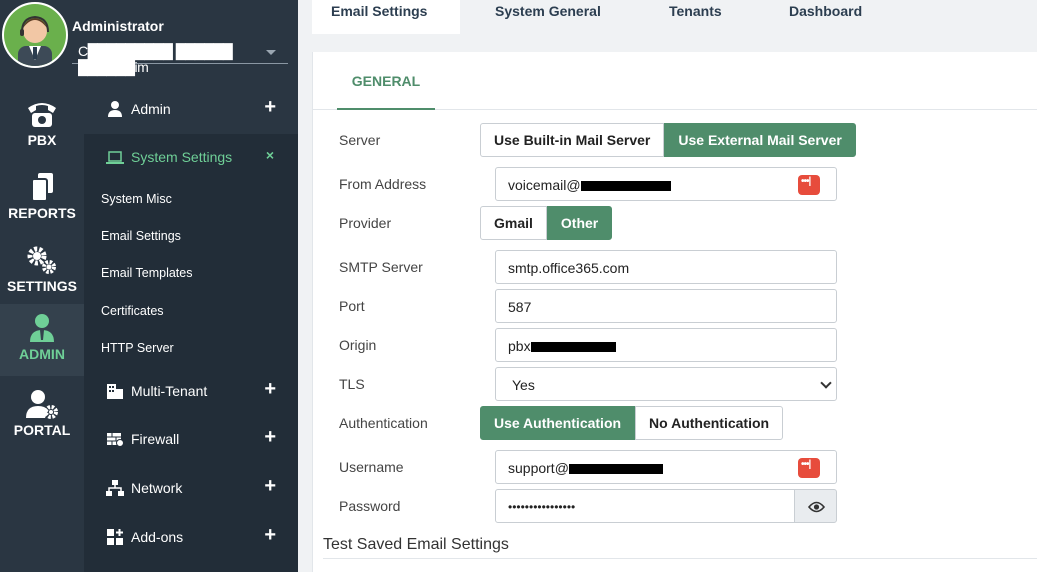 This screenshot has width=1037, height=572. What do you see at coordinates (386, 81) in the screenshot?
I see `tab-general: GENERAL` at bounding box center [386, 81].